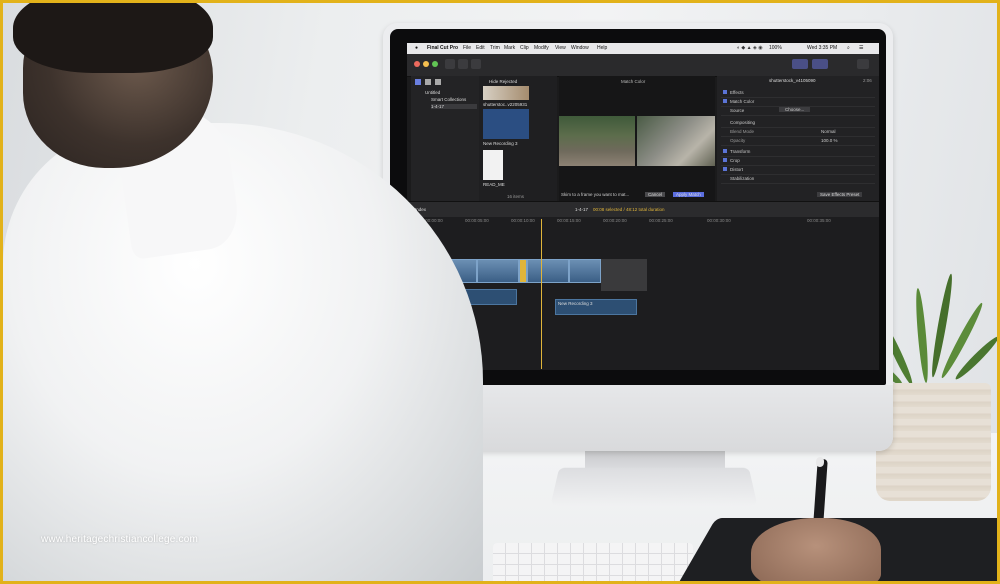  Describe the element at coordinates (661, 220) in the screenshot. I see `ruler-tick: 00:00:25:00` at that location.